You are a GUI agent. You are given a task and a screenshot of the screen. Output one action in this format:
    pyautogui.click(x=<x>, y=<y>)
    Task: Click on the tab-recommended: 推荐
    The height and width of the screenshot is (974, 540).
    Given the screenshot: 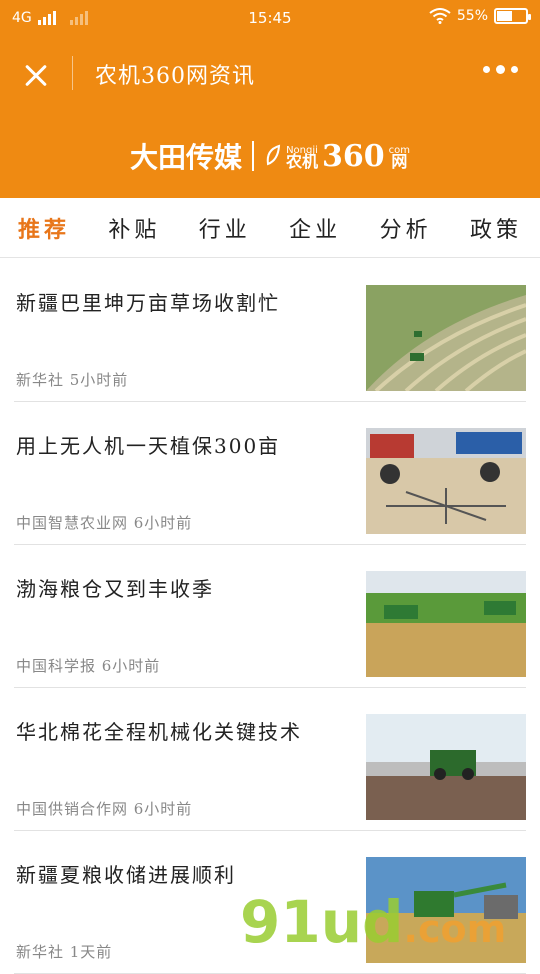 What is the action you would take?
    pyautogui.click(x=44, y=228)
    